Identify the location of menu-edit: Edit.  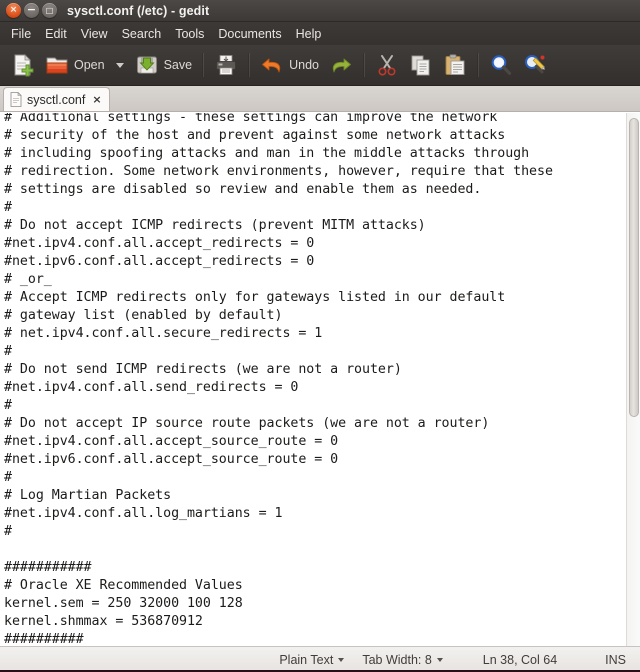
(56, 34).